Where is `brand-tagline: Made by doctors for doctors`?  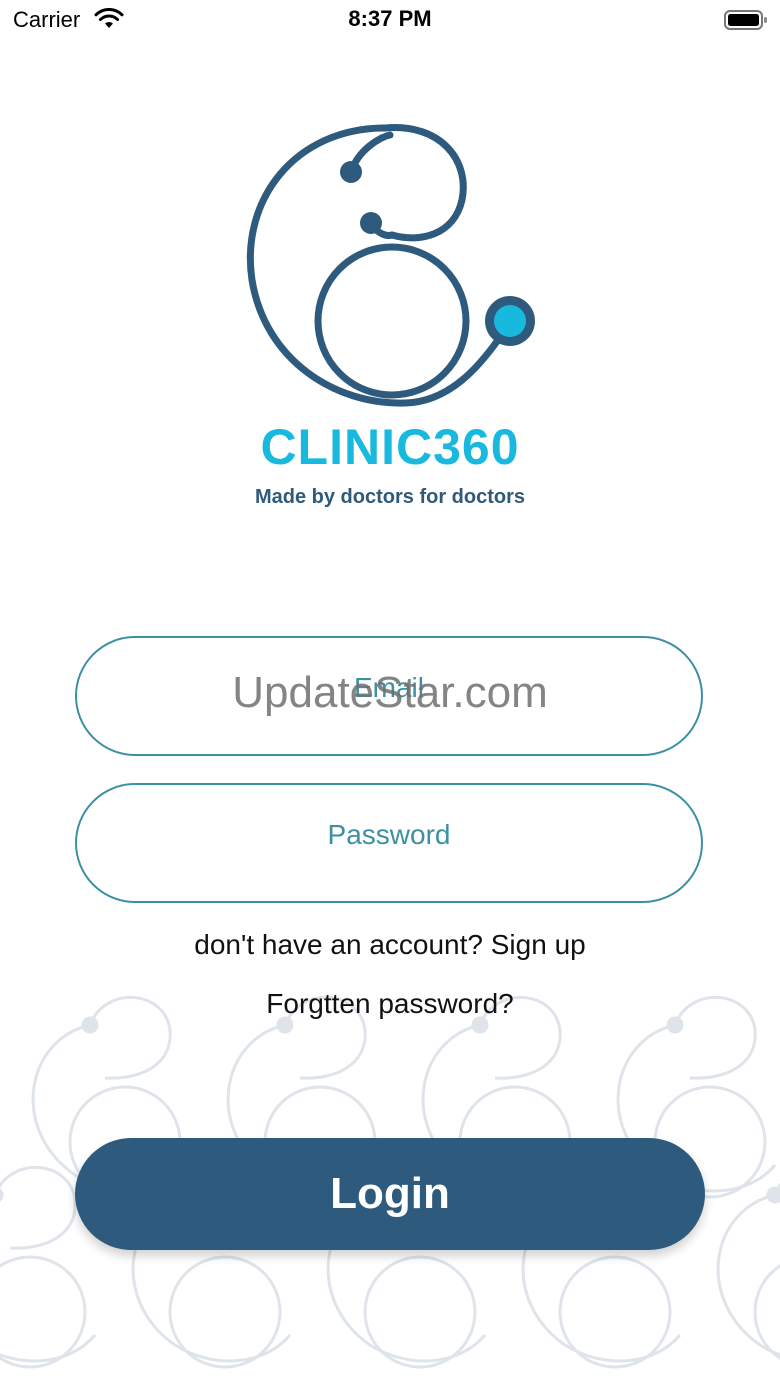
brand-tagline: Made by doctors for doctors is located at coordinates (390, 497).